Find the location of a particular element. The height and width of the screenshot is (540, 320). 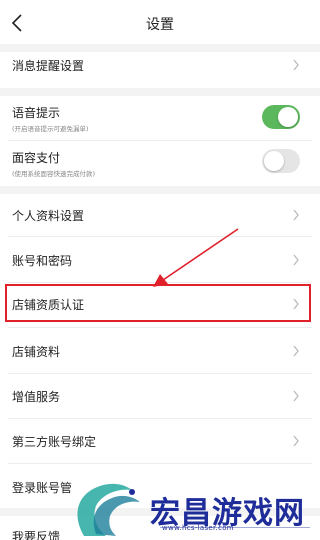

watermark-url: www.hcs-laser.com is located at coordinates (198, 528).